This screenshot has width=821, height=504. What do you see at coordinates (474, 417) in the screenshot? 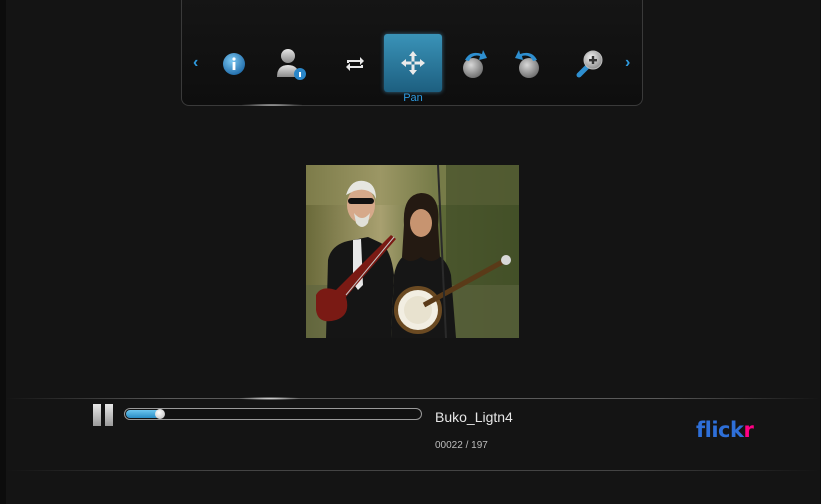
I see `photo-file-name: Buko_Ligtn4` at bounding box center [474, 417].